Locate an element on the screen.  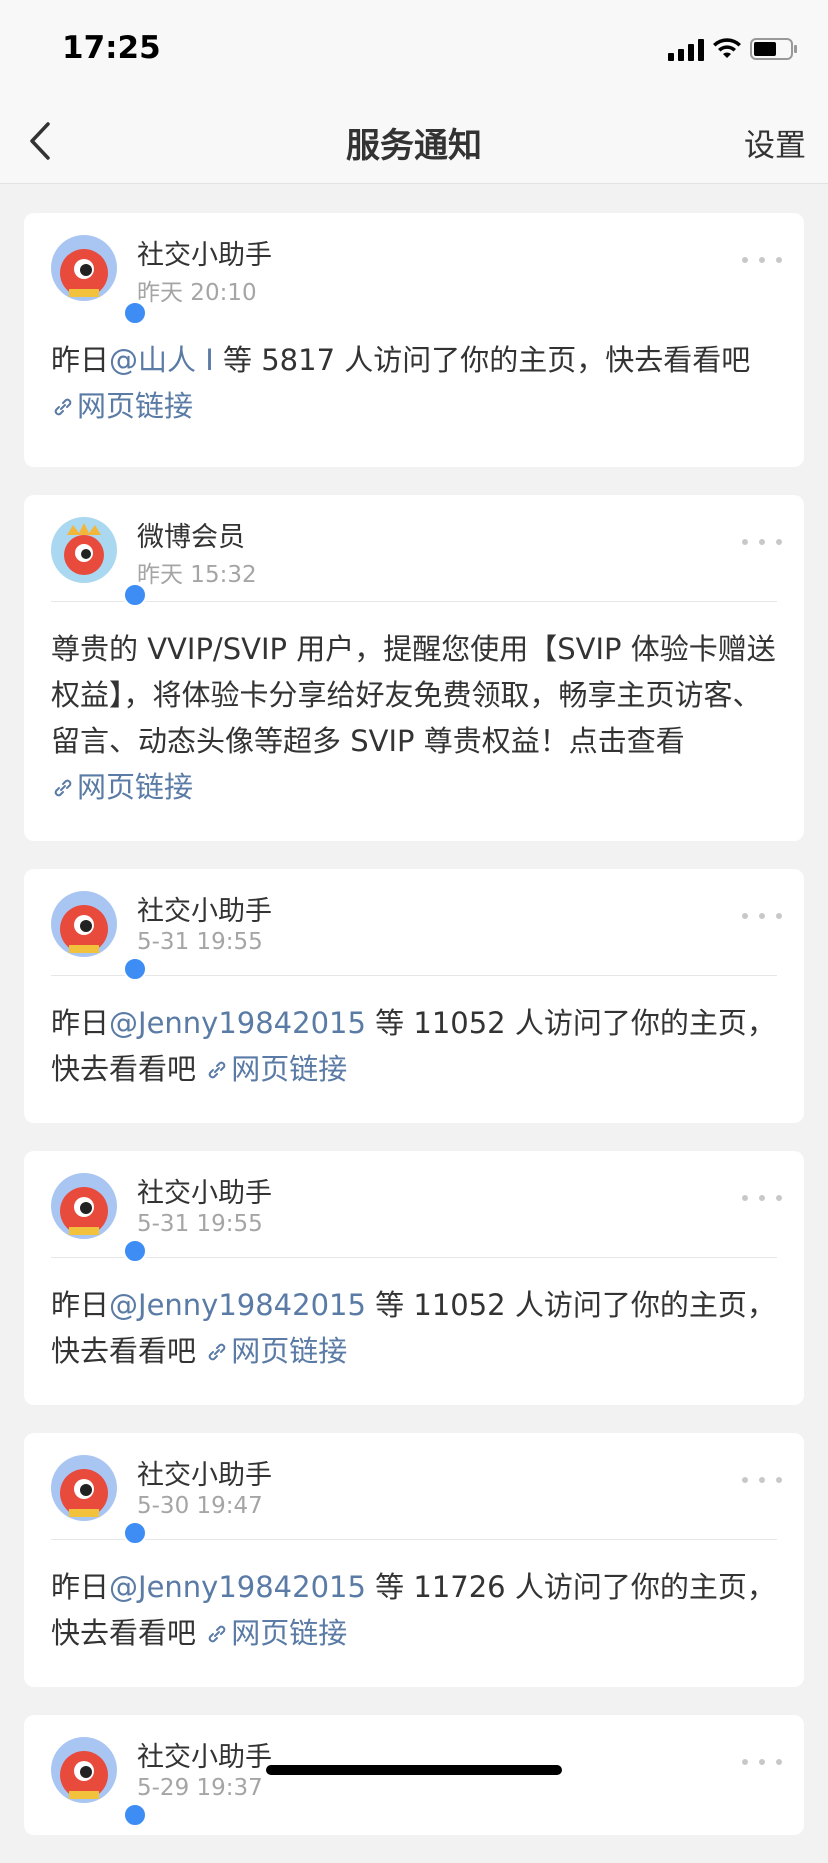
page-title: 服务通知 is located at coordinates (414, 146).